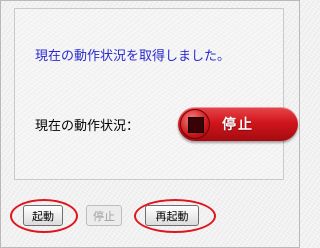  What do you see at coordinates (104, 215) in the screenshot?
I see `stop-button: 停止` at bounding box center [104, 215].